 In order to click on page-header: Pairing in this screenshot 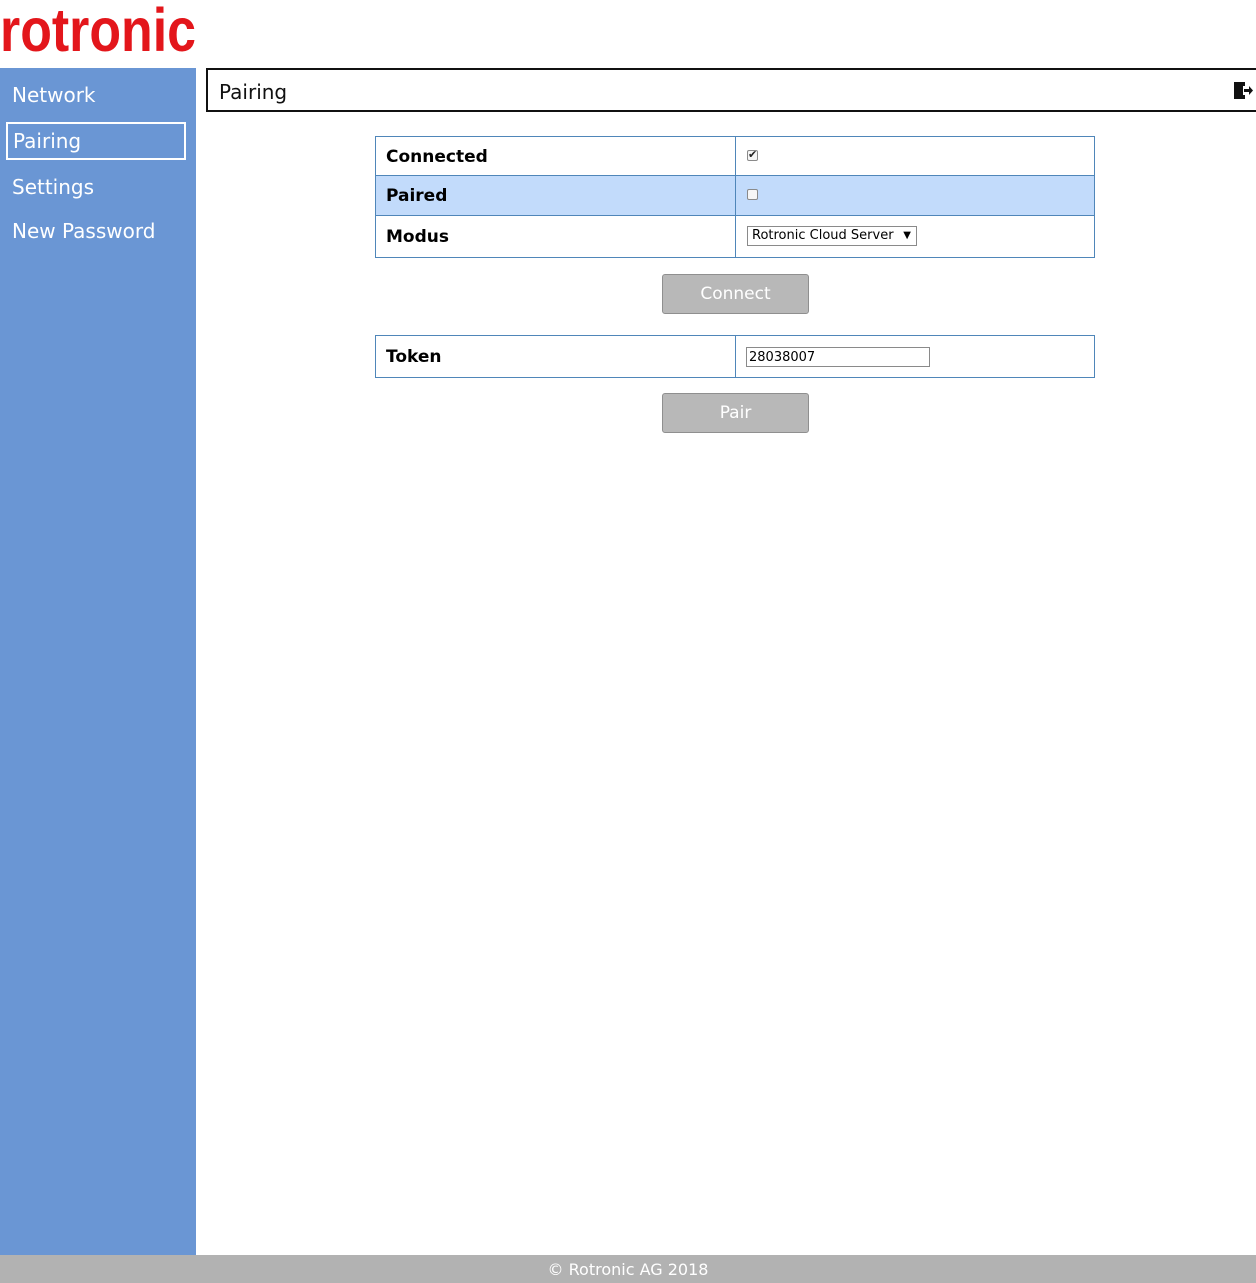, I will do `click(731, 90)`.